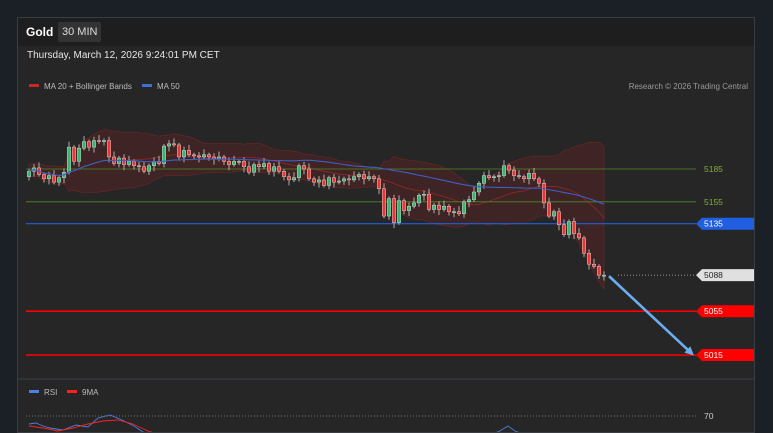 The height and width of the screenshot is (433, 773). I want to click on legend-label-1: MA 50, so click(168, 86).